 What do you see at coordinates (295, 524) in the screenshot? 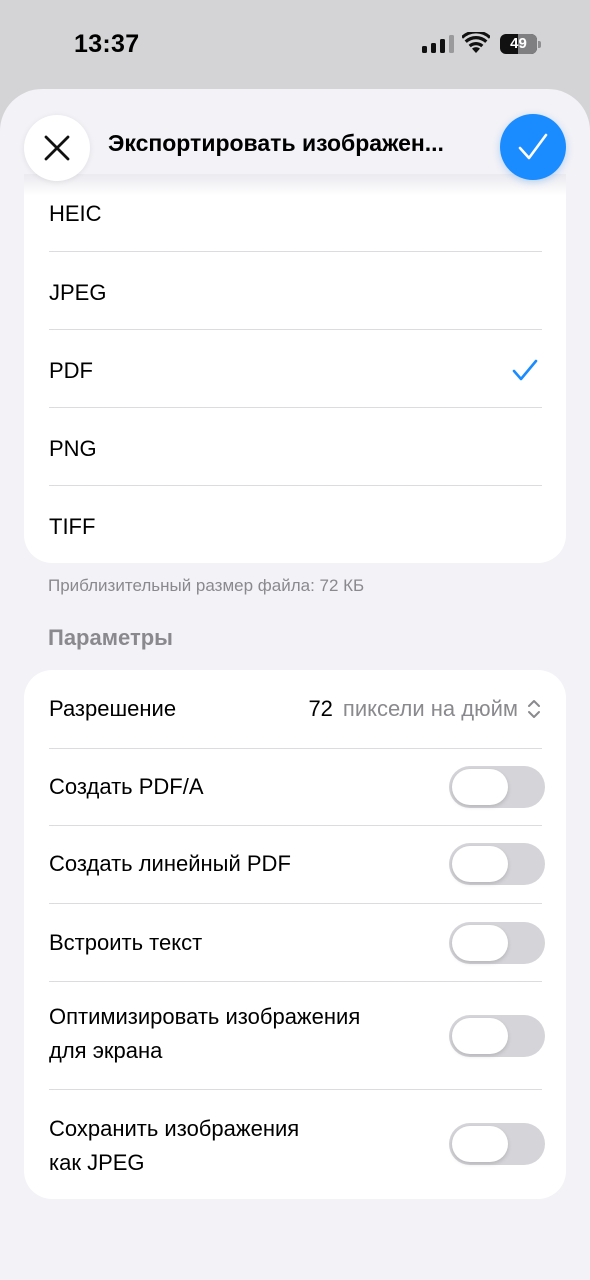
I see `format-option-tiff: TIFF` at bounding box center [295, 524].